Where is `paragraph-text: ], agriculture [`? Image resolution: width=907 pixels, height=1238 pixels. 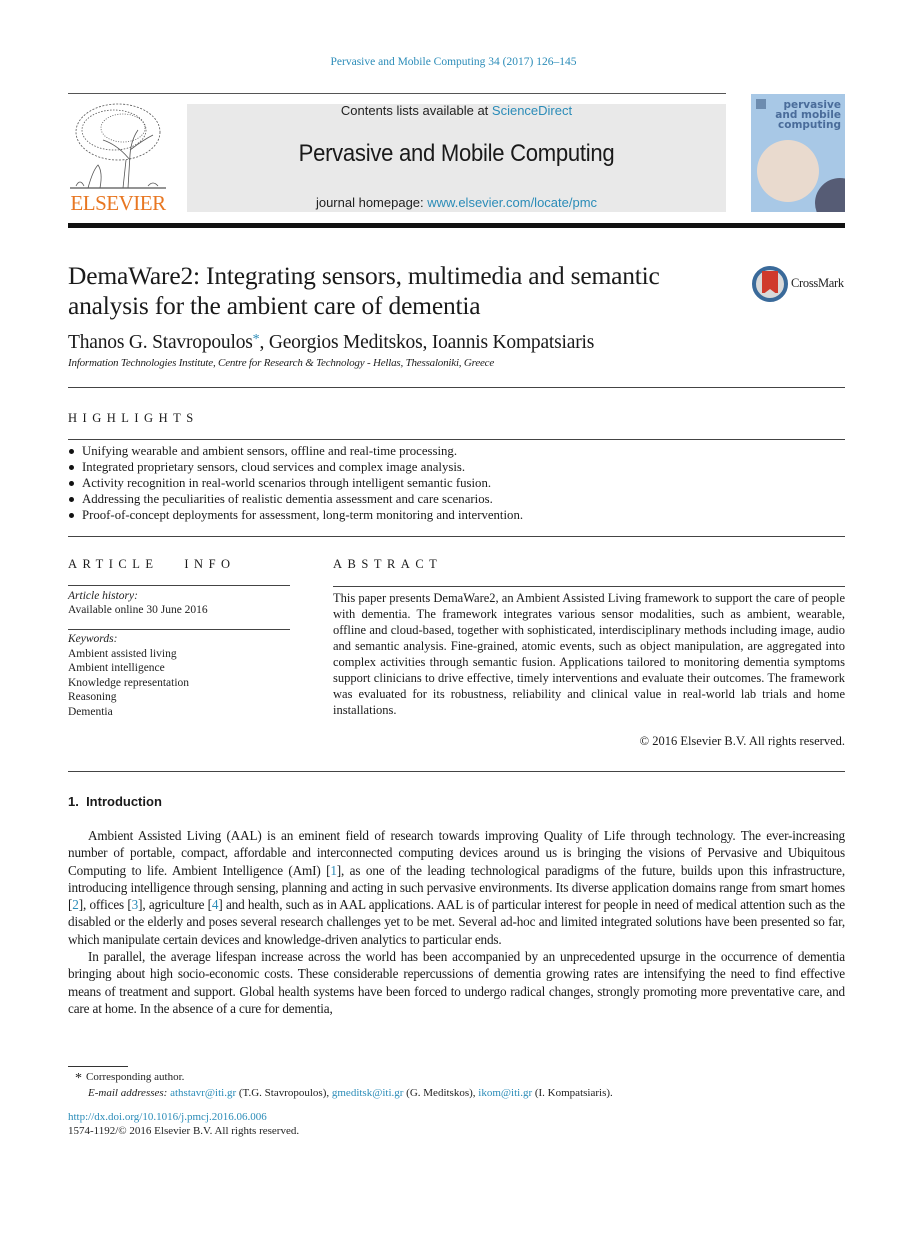 paragraph-text: ], agriculture [ is located at coordinates (175, 905).